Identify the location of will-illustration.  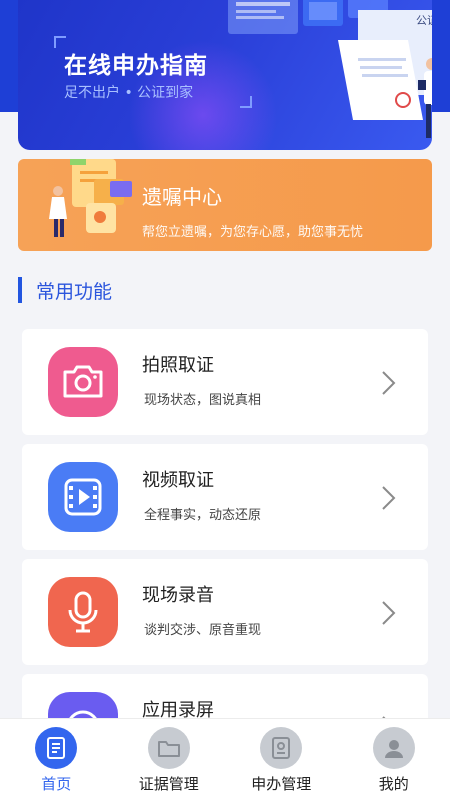
(90, 198).